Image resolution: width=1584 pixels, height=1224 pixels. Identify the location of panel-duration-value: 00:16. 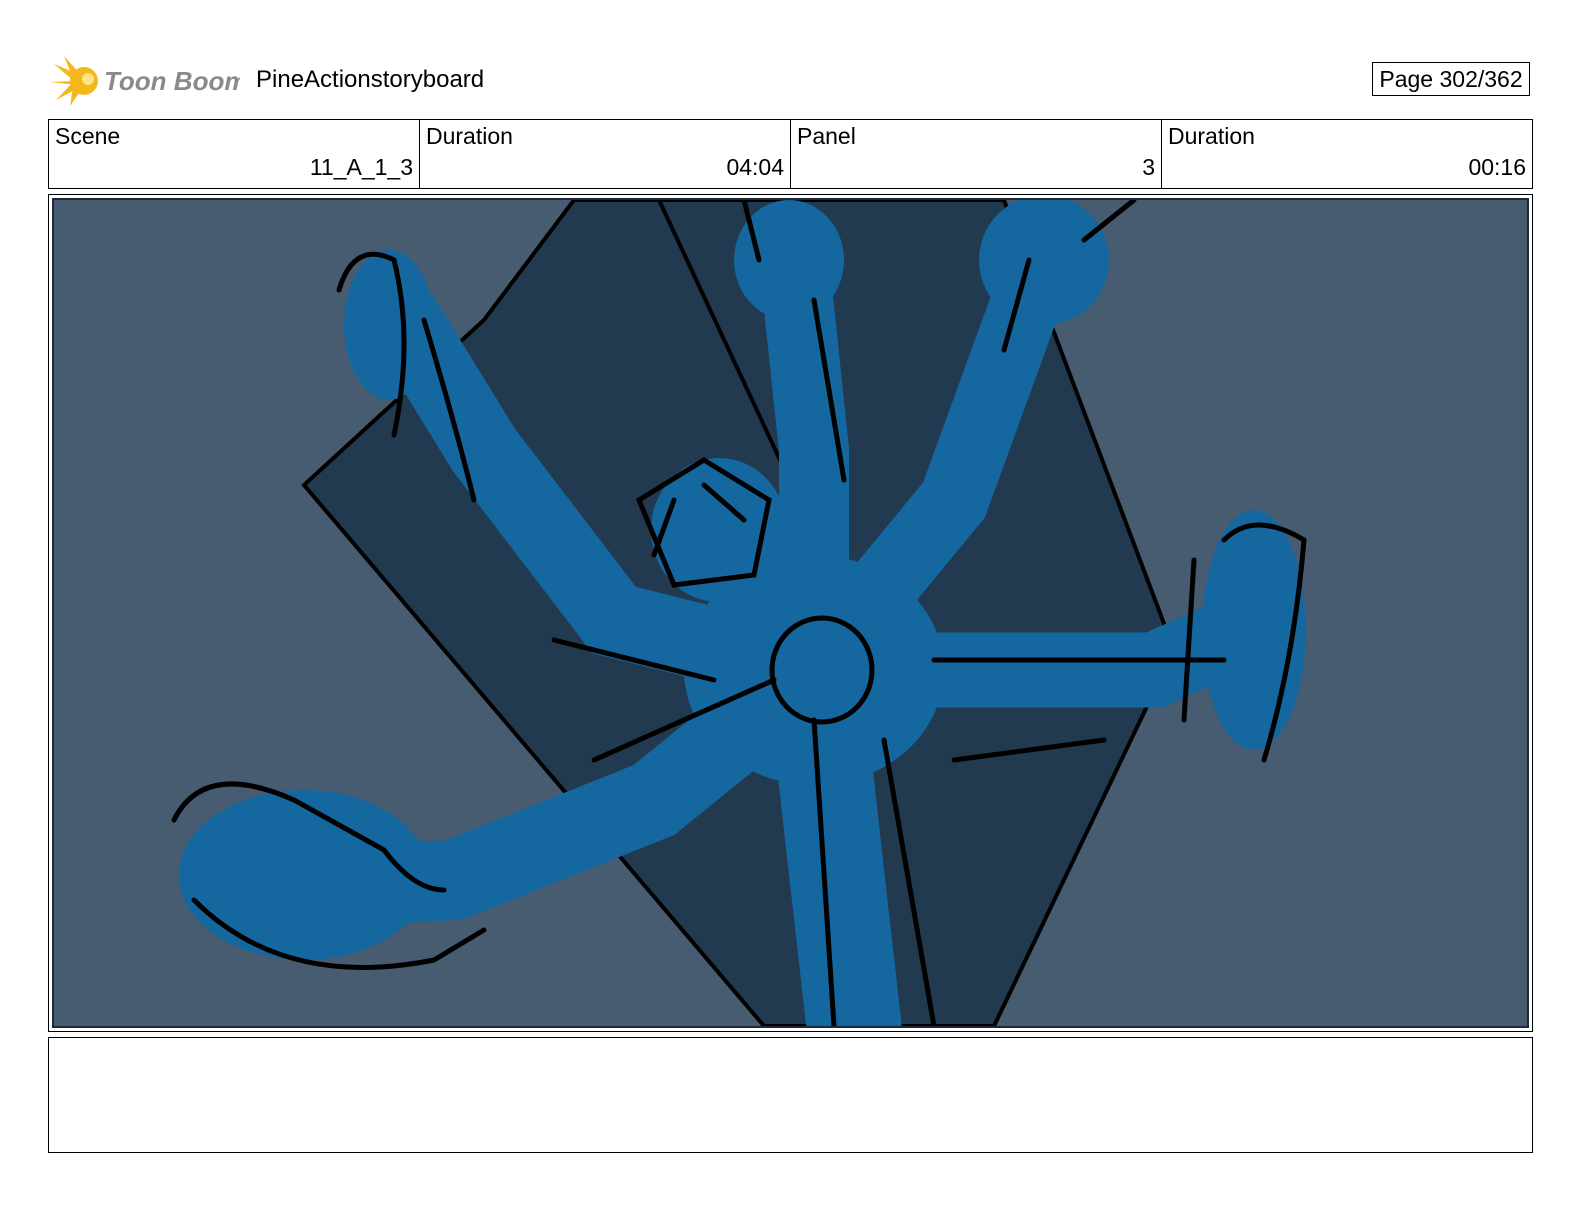
(1497, 167).